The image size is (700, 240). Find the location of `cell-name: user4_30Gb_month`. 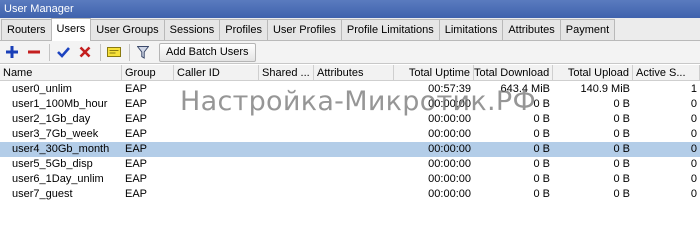

cell-name: user4_30Gb_month is located at coordinates (61, 149).